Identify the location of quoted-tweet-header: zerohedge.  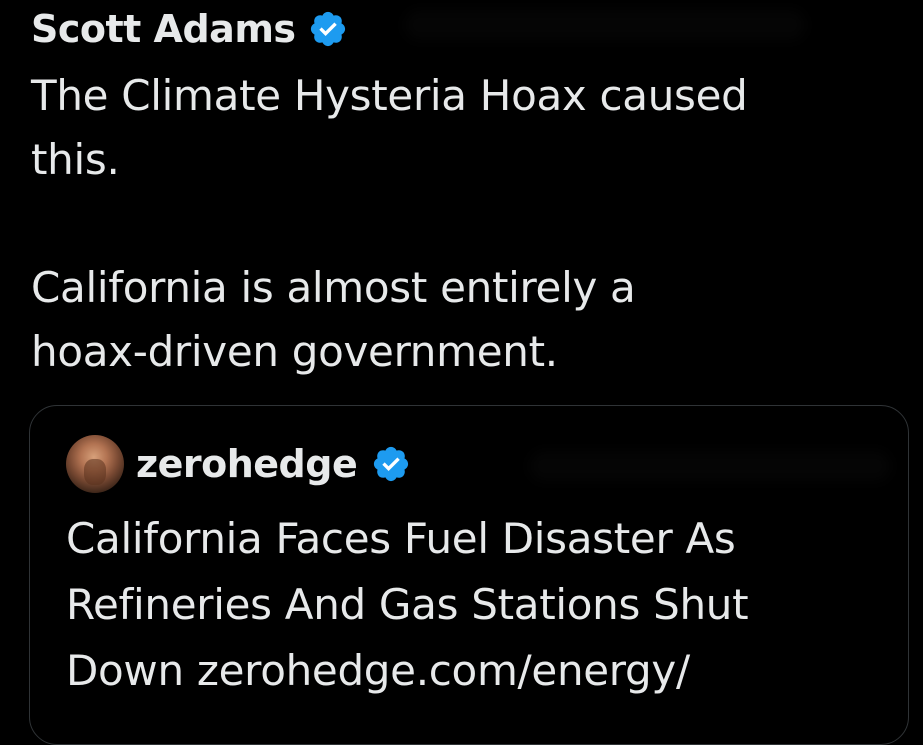
(238, 464).